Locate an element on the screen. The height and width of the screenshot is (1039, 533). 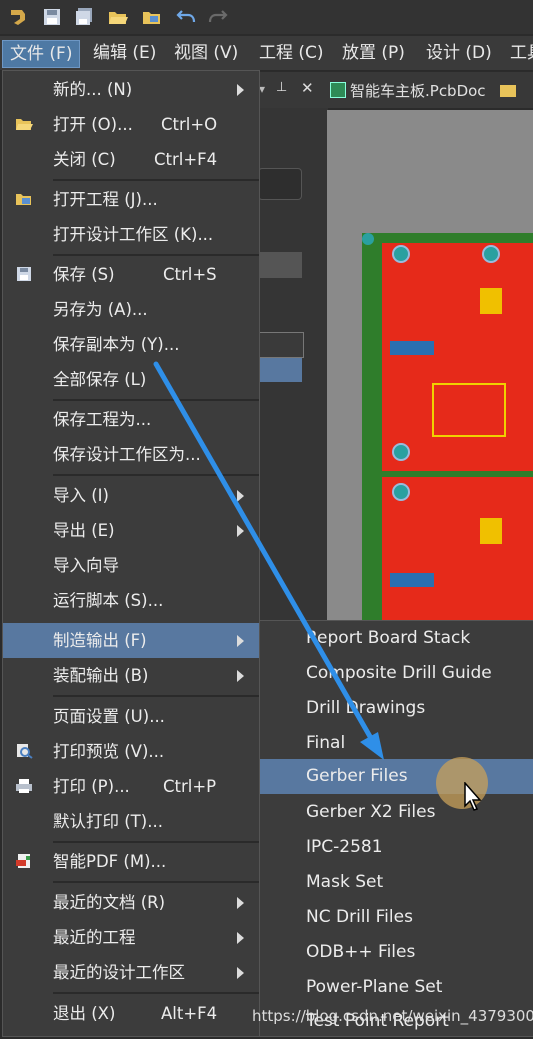
annotation-arrow-head is located at coordinates (372, 746).